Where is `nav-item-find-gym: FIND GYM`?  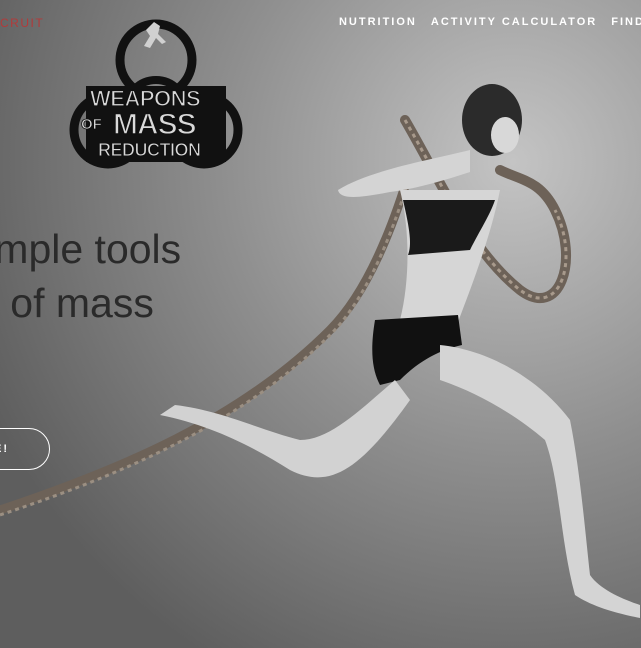
nav-item-find-gym: FIND GYM is located at coordinates (626, 22).